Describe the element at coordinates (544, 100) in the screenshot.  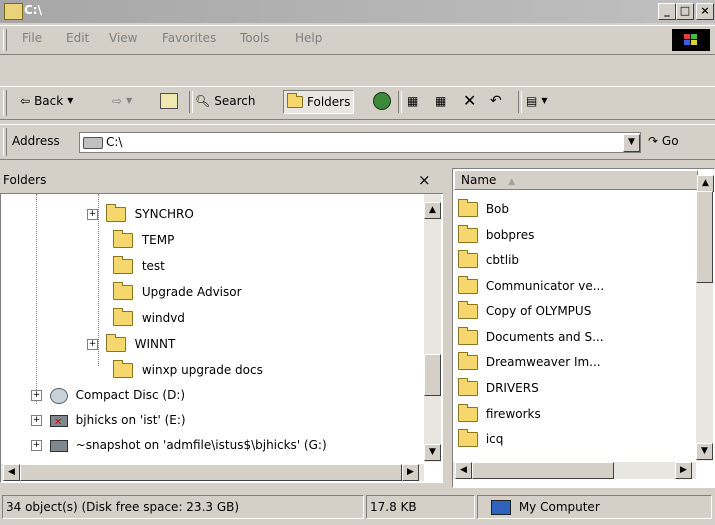
I see `views-dropdown-icon: ▼` at that location.